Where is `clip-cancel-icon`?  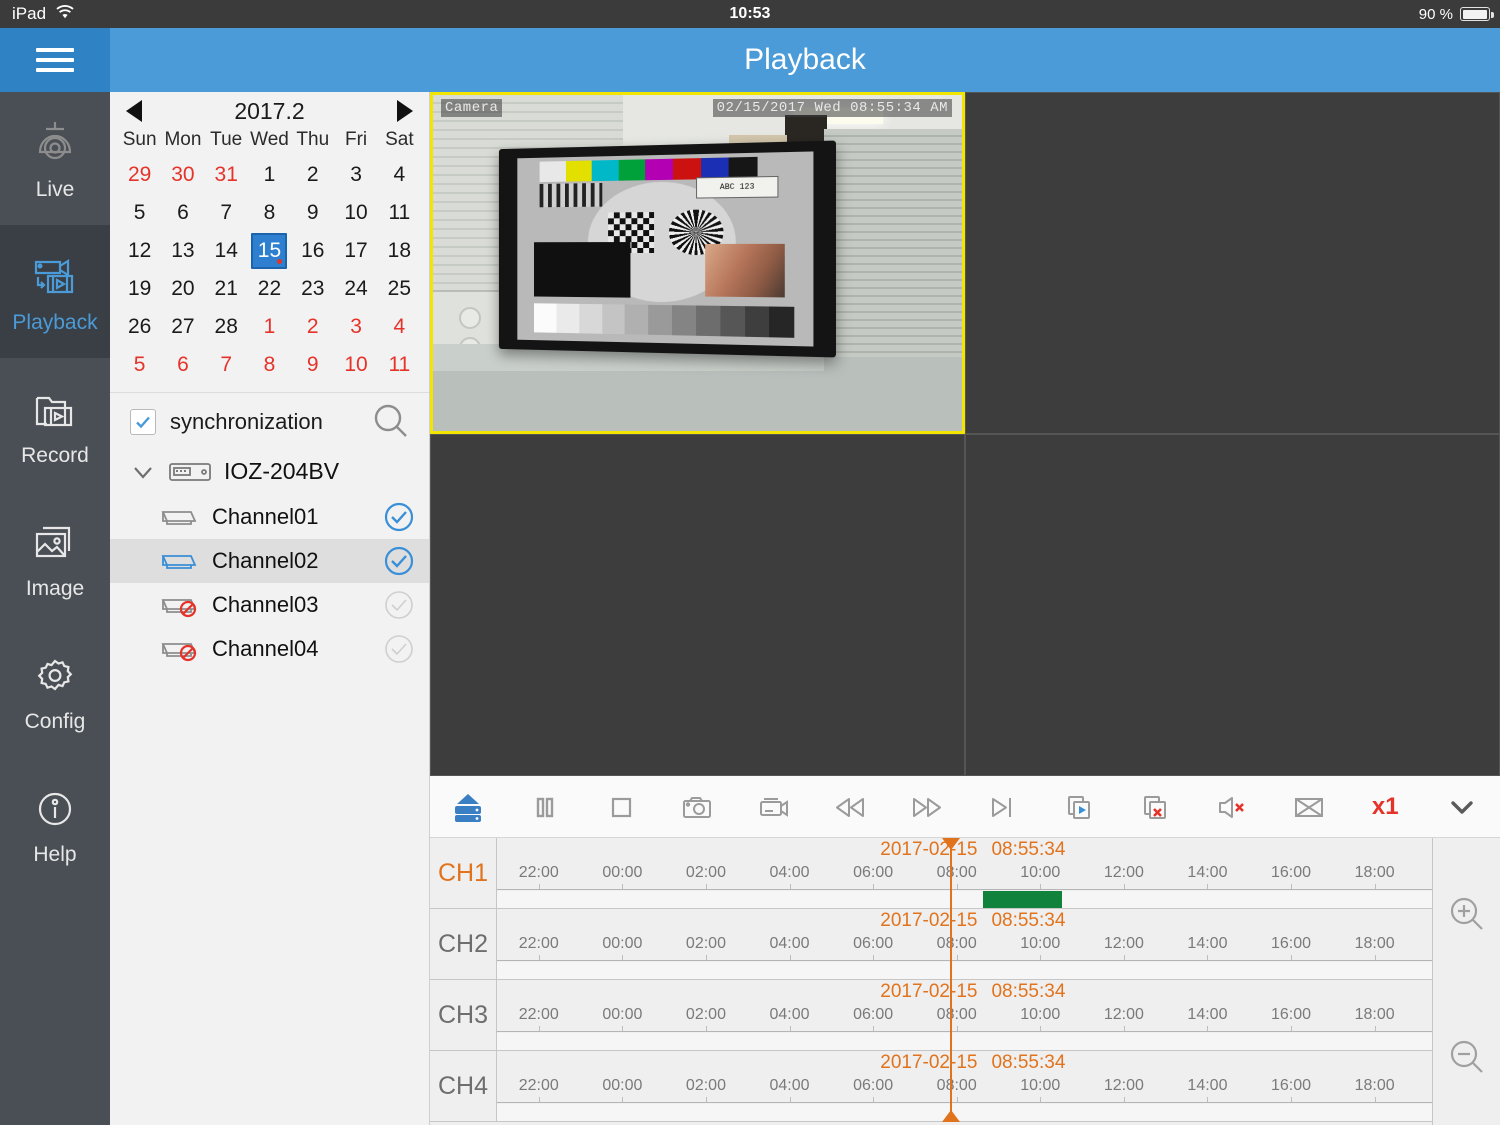 clip-cancel-icon is located at coordinates (1156, 807).